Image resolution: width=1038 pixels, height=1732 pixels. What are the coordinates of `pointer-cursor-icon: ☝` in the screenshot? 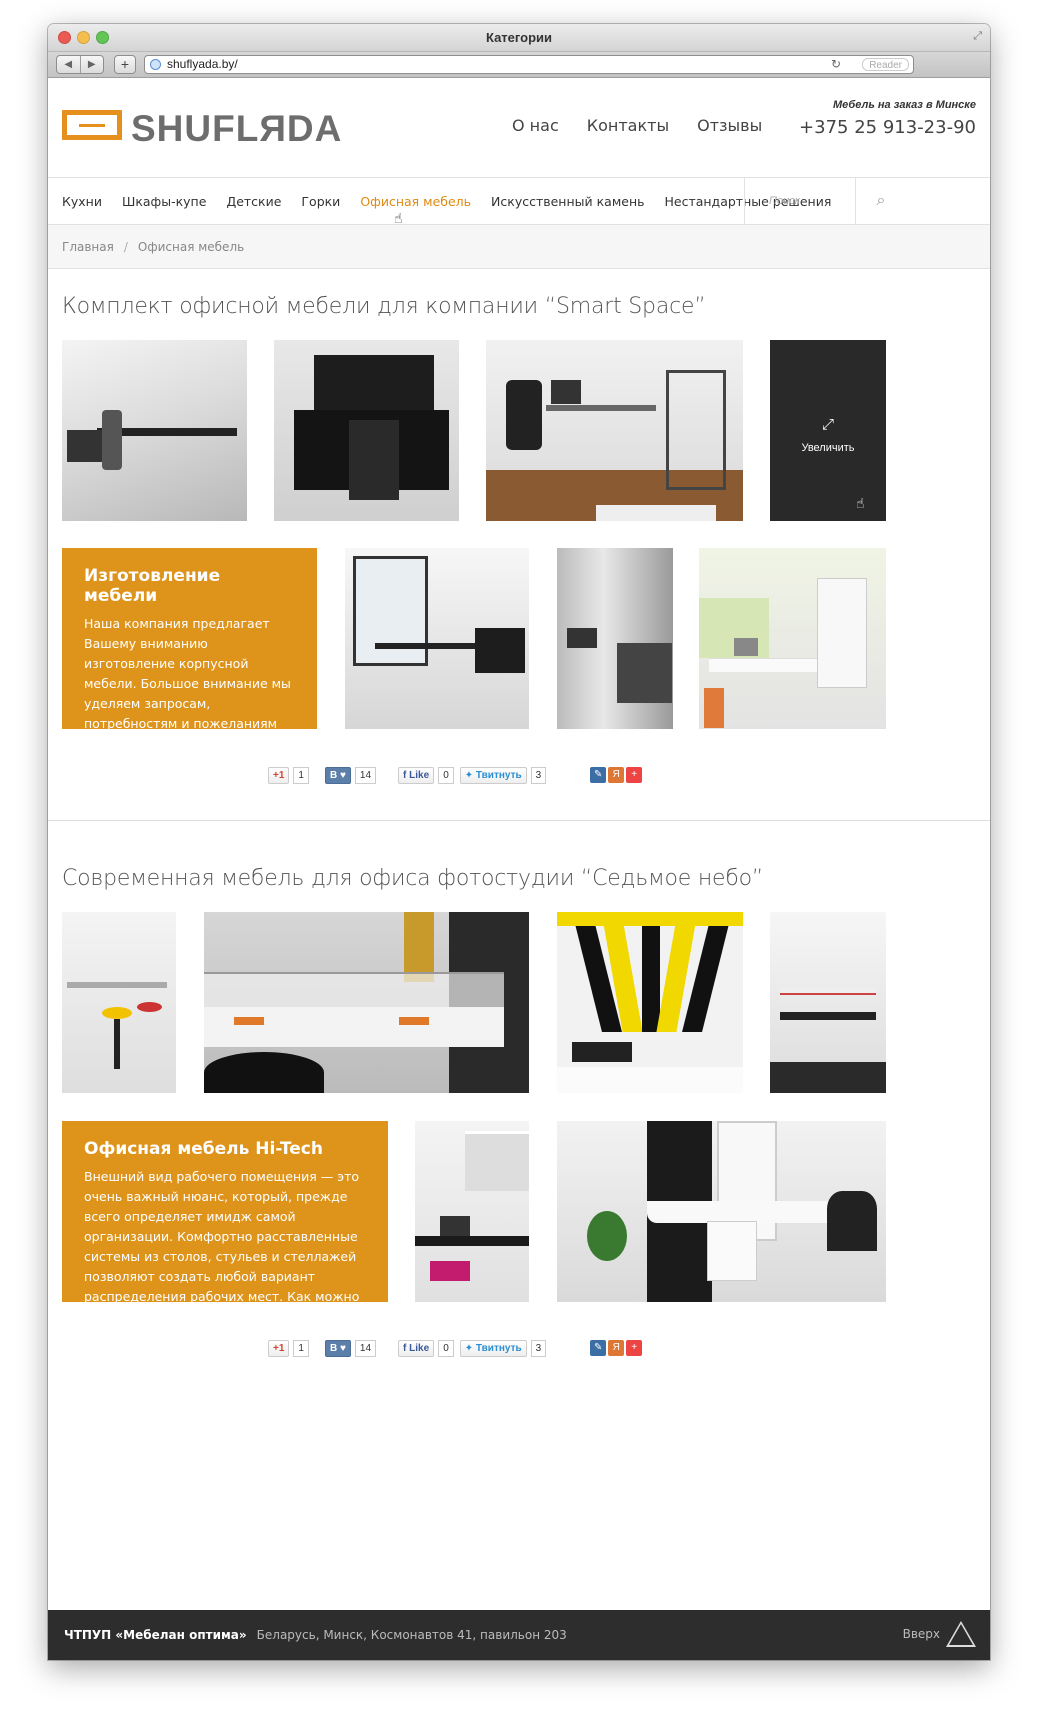 It's located at (398, 218).